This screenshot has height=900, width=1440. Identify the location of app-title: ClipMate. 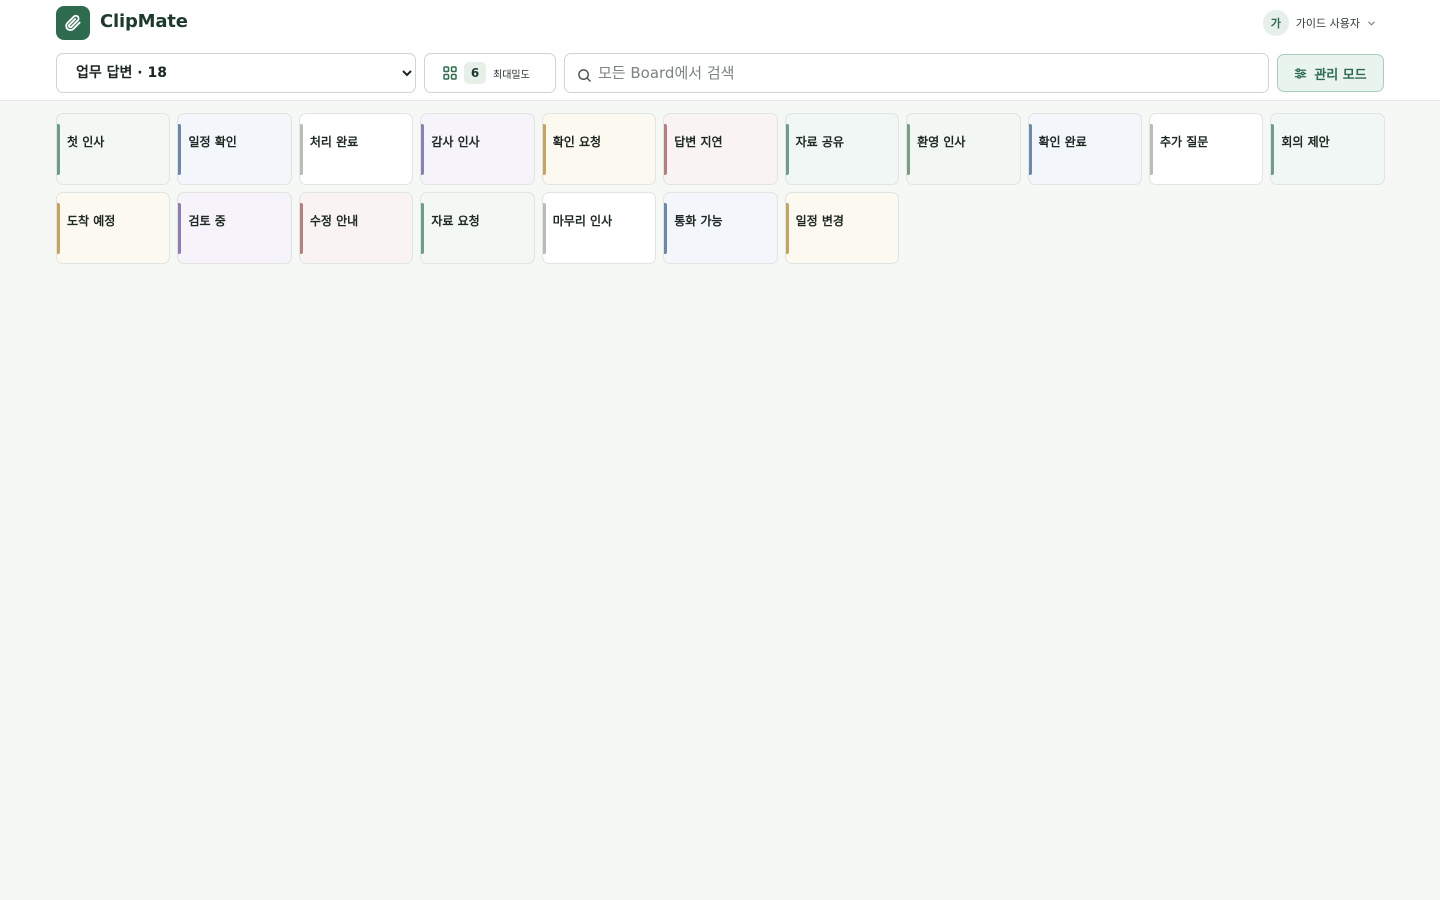
(144, 21).